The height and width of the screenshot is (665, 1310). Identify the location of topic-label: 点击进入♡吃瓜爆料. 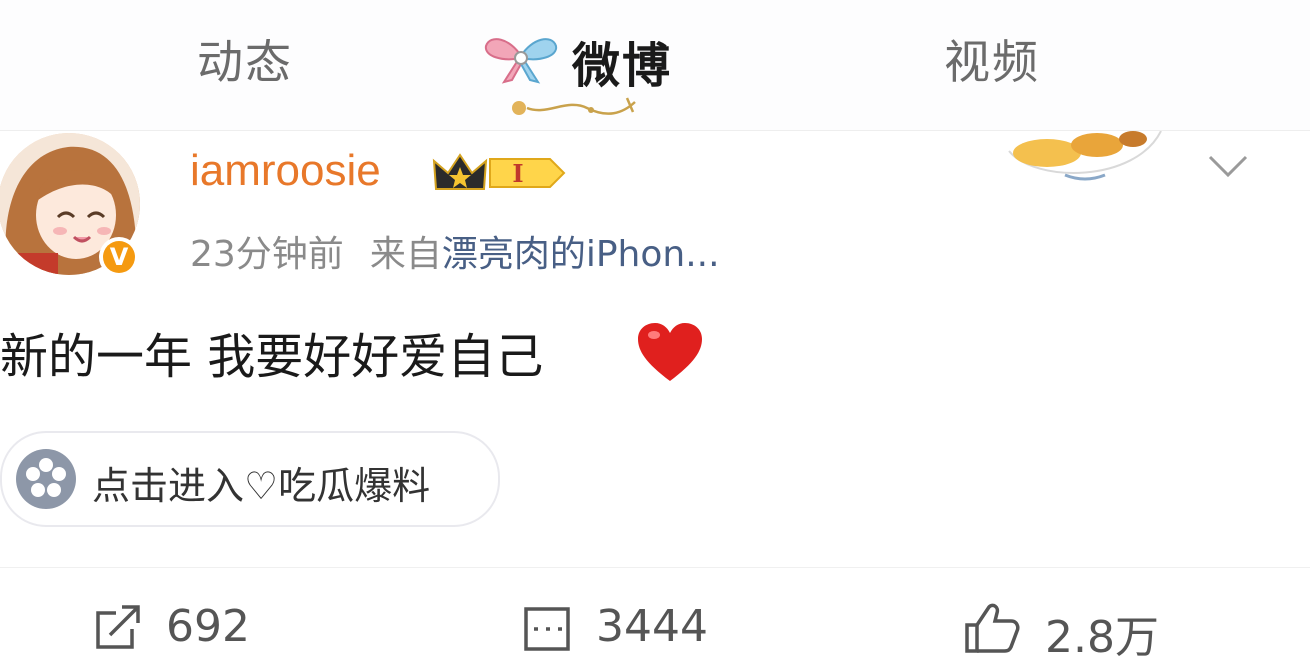
(261, 486).